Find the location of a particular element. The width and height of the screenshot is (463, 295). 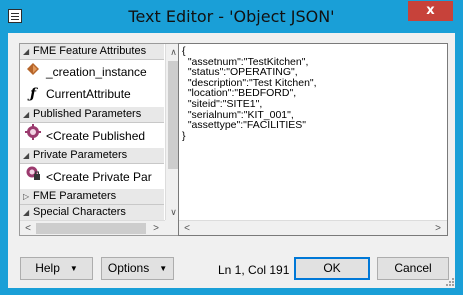

section-label: Special Characters is located at coordinates (79, 212).